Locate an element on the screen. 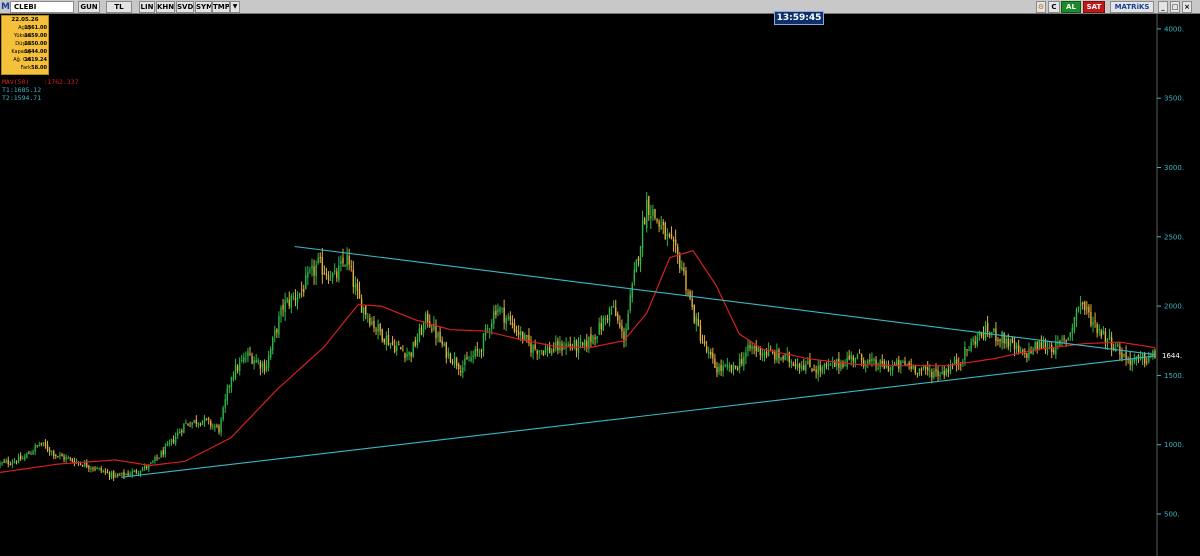 The image size is (1200, 556). period-gun-button: GUN is located at coordinates (89, 7).